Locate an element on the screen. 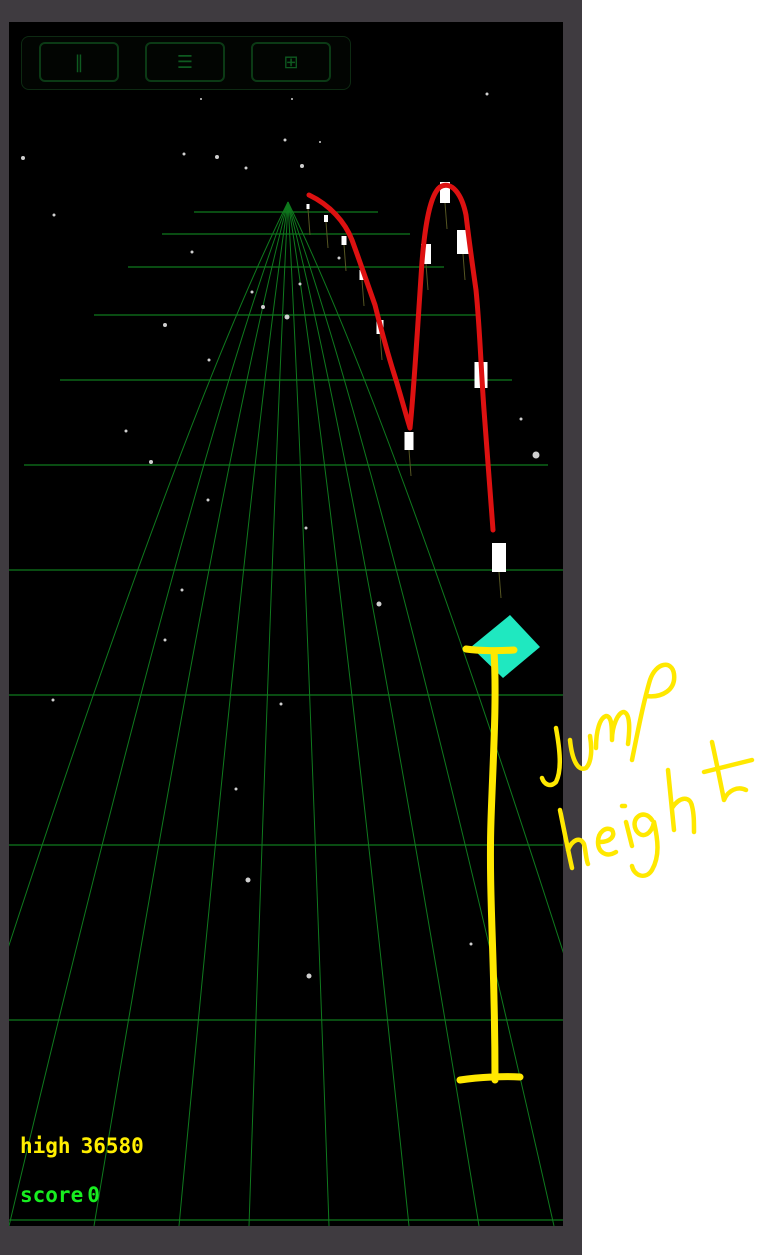  menu-button: ☰ is located at coordinates (185, 62).